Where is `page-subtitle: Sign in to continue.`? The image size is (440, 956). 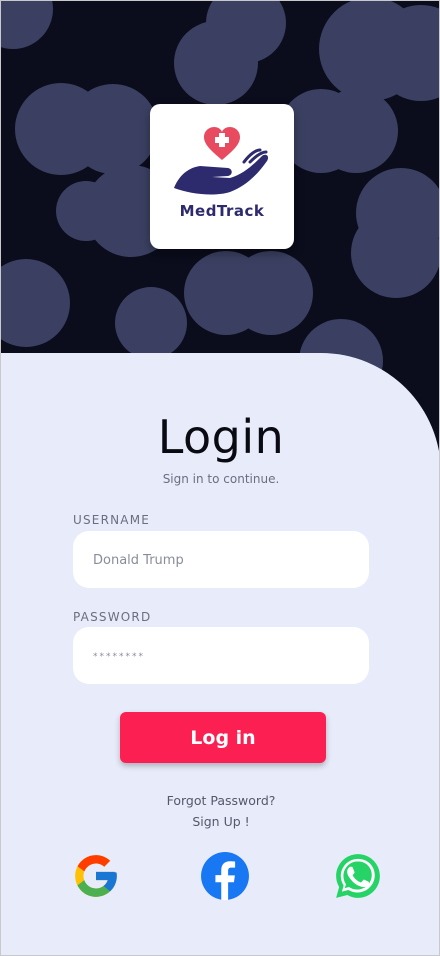
page-subtitle: Sign in to continue. is located at coordinates (221, 479).